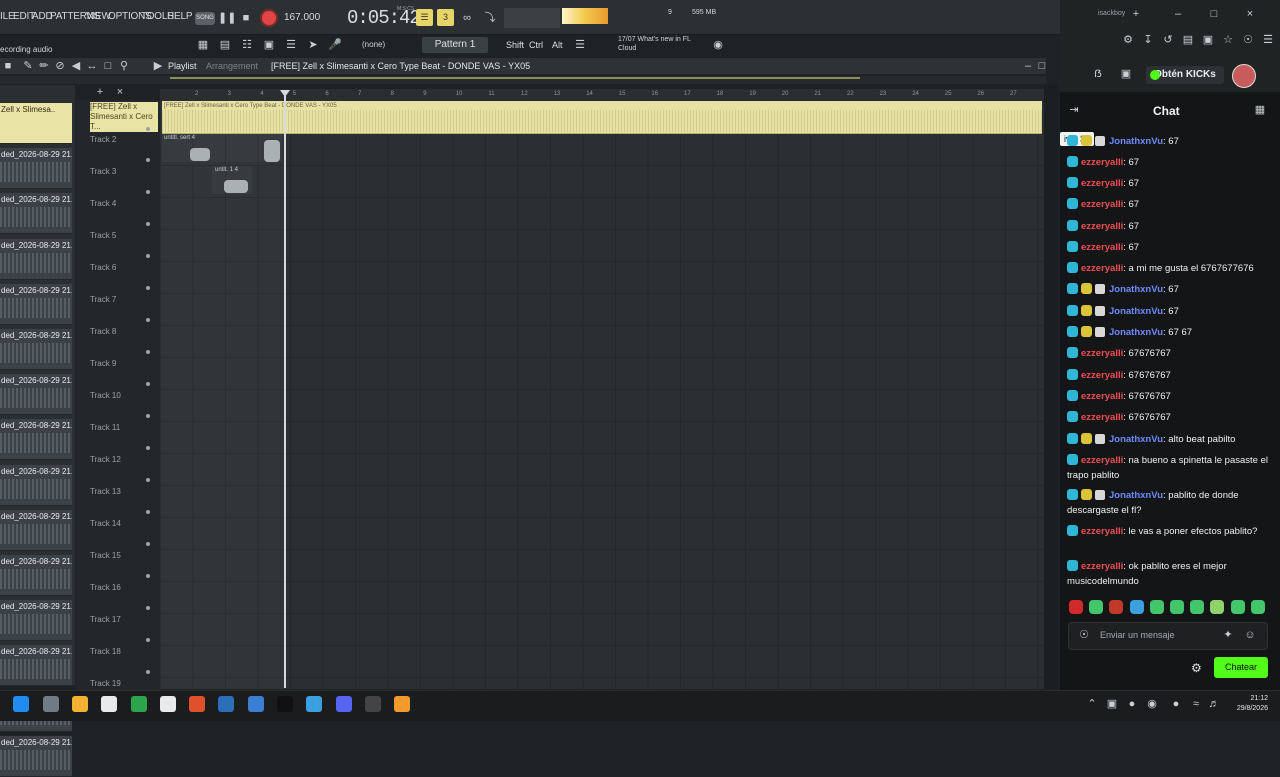 The width and height of the screenshot is (1280, 777). What do you see at coordinates (373, 704) in the screenshot?
I see `obs-icon` at bounding box center [373, 704].